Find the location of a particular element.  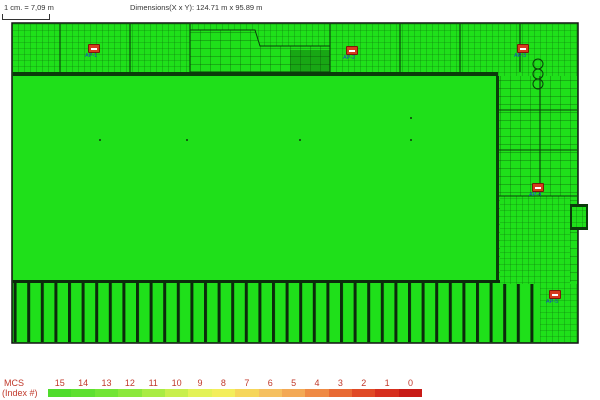

legend-entry: 15 is located at coordinates (60, 387).